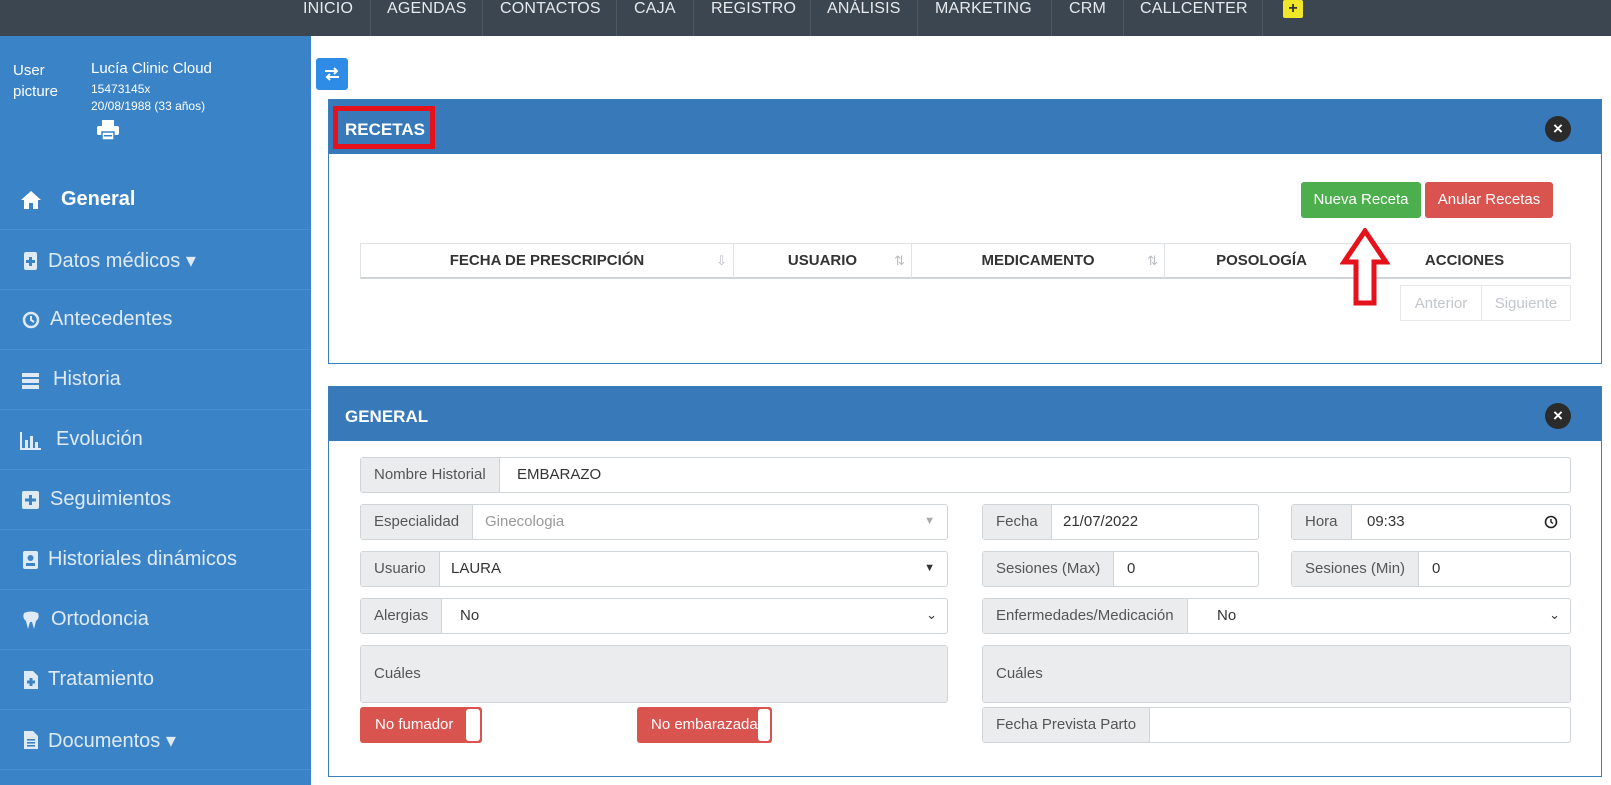 This screenshot has height=785, width=1611. What do you see at coordinates (148, 106) in the screenshot?
I see `user-birthdate: 20/08/1988 (33 años)` at bounding box center [148, 106].